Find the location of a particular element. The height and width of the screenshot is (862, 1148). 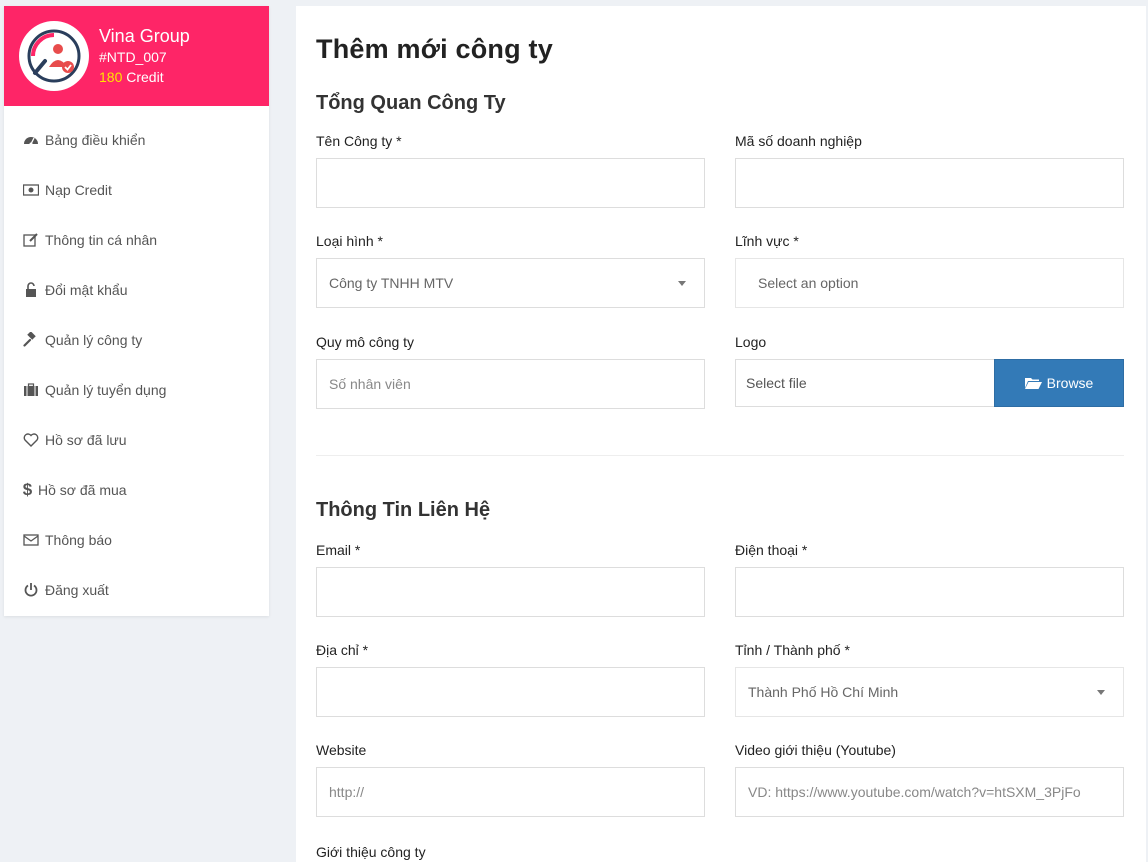

profile-header: Vina Group #NTD_007 180 Credit is located at coordinates (136, 56).